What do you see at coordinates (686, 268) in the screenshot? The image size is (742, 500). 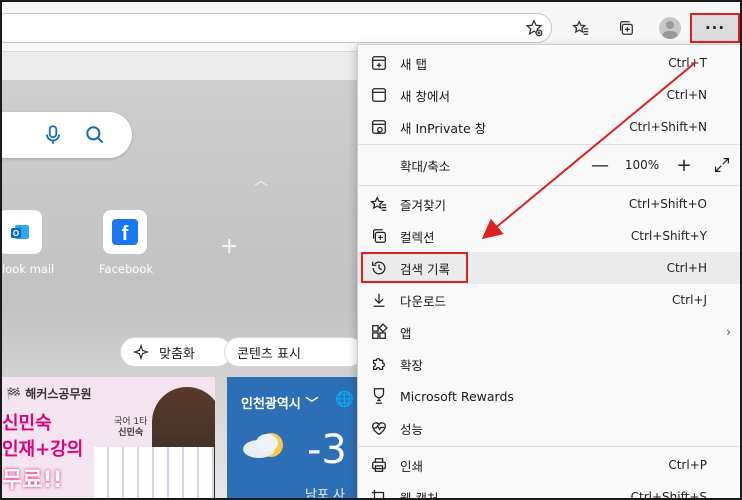 I see `menu-item-shortcut: Ctrl+H` at bounding box center [686, 268].